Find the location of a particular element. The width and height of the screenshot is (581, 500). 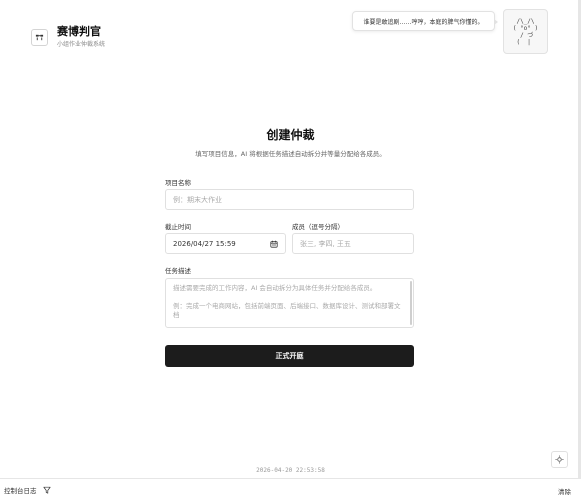

deadline-value: 2026/04/27 15:59 is located at coordinates (204, 243).